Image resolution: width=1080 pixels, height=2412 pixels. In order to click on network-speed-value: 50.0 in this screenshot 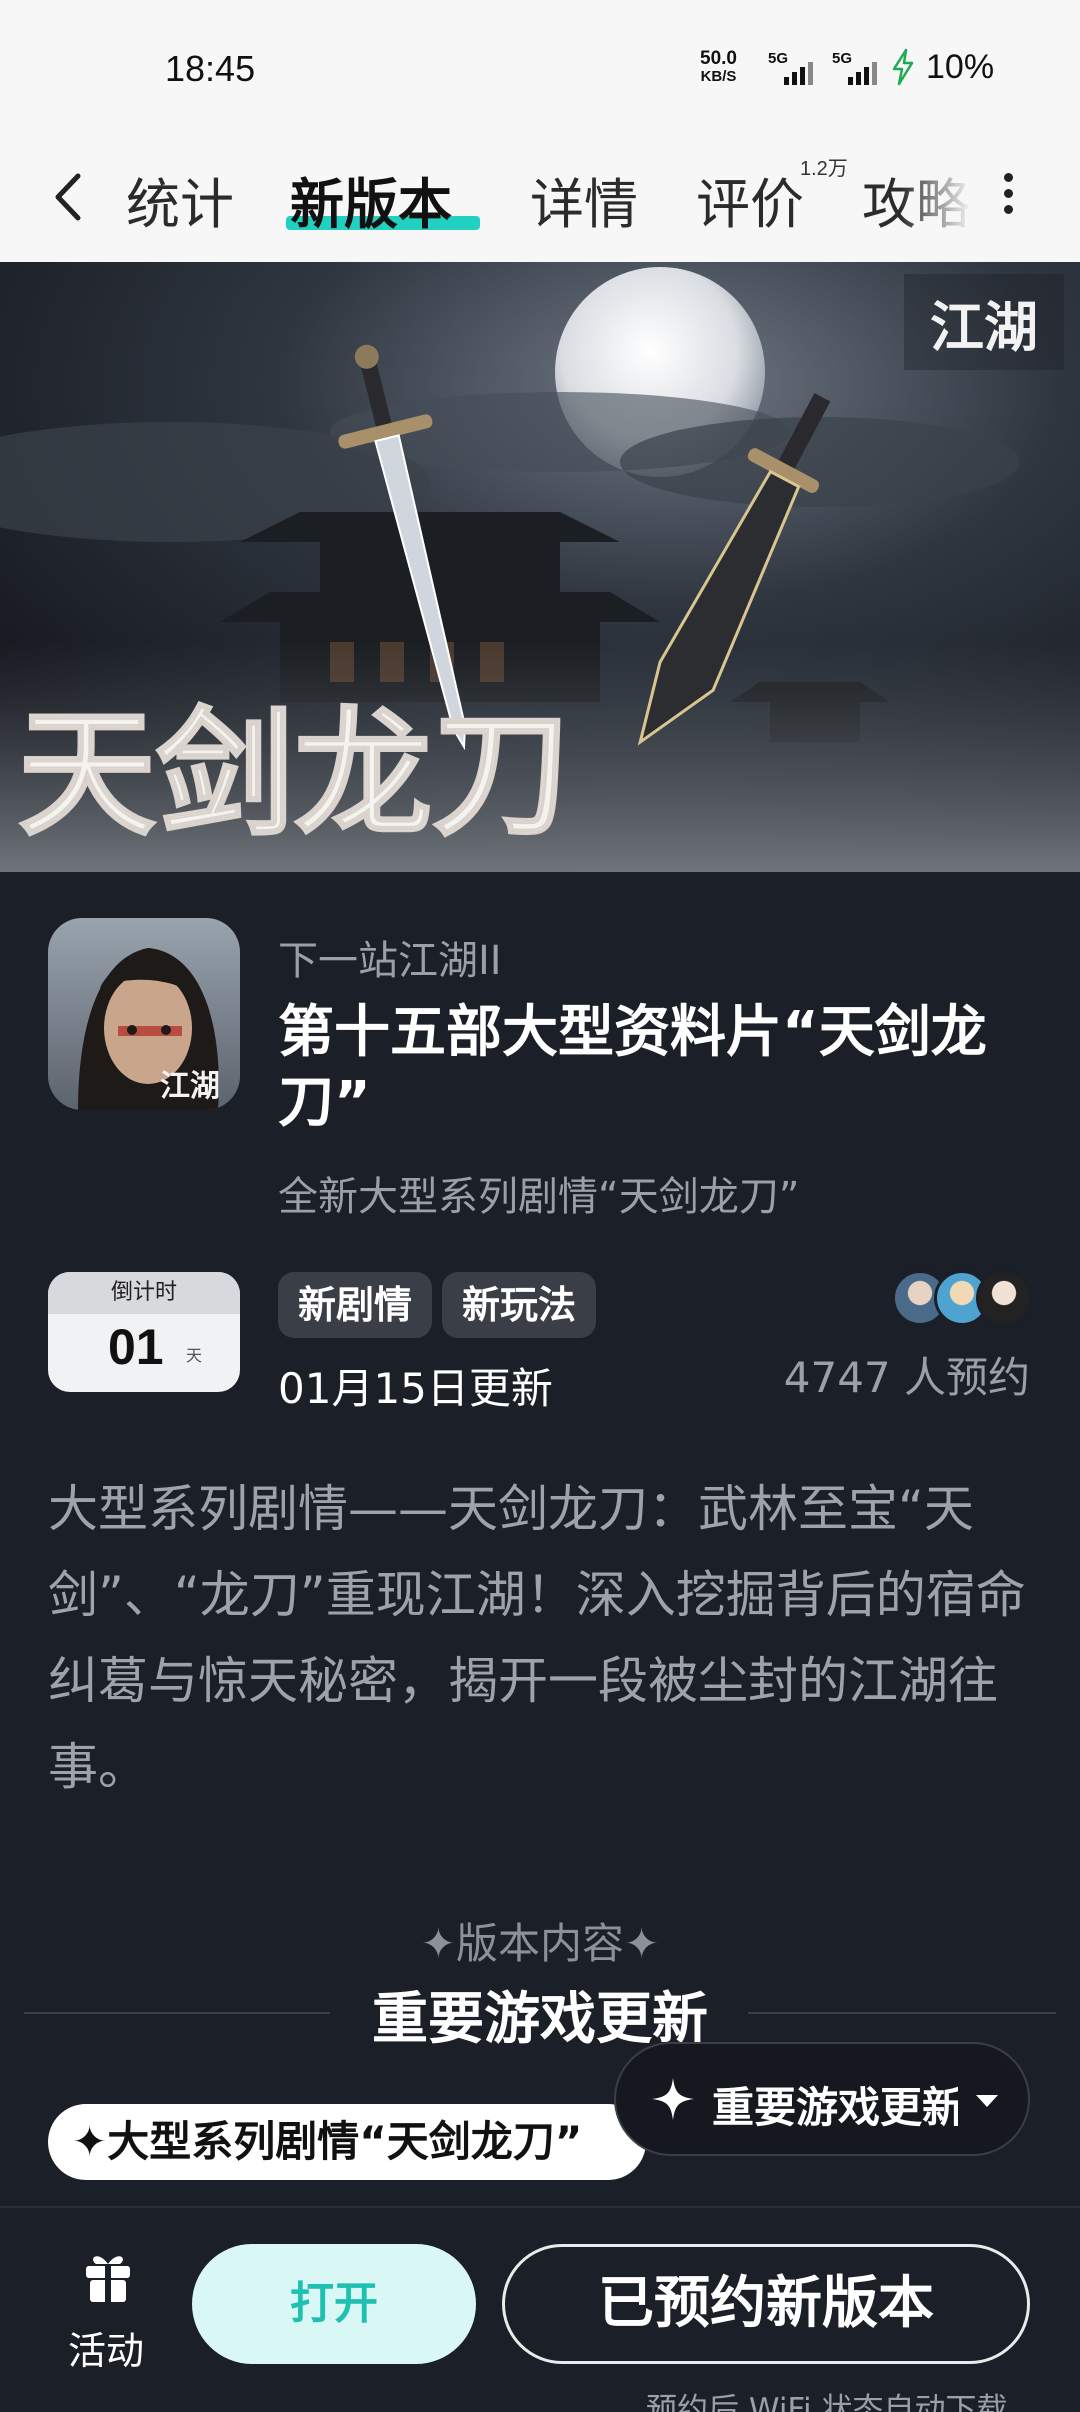, I will do `click(718, 58)`.